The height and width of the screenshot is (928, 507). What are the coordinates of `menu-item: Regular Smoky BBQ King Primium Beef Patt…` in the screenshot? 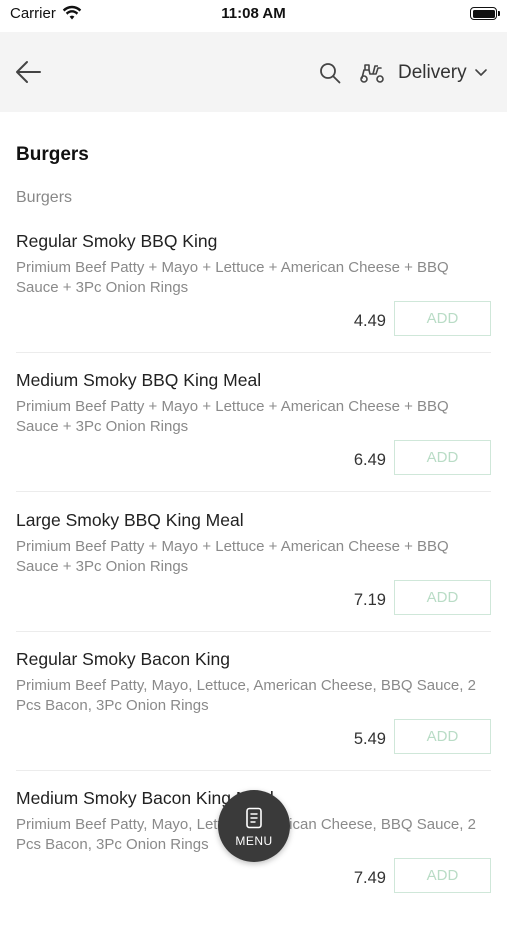 It's located at (253, 301).